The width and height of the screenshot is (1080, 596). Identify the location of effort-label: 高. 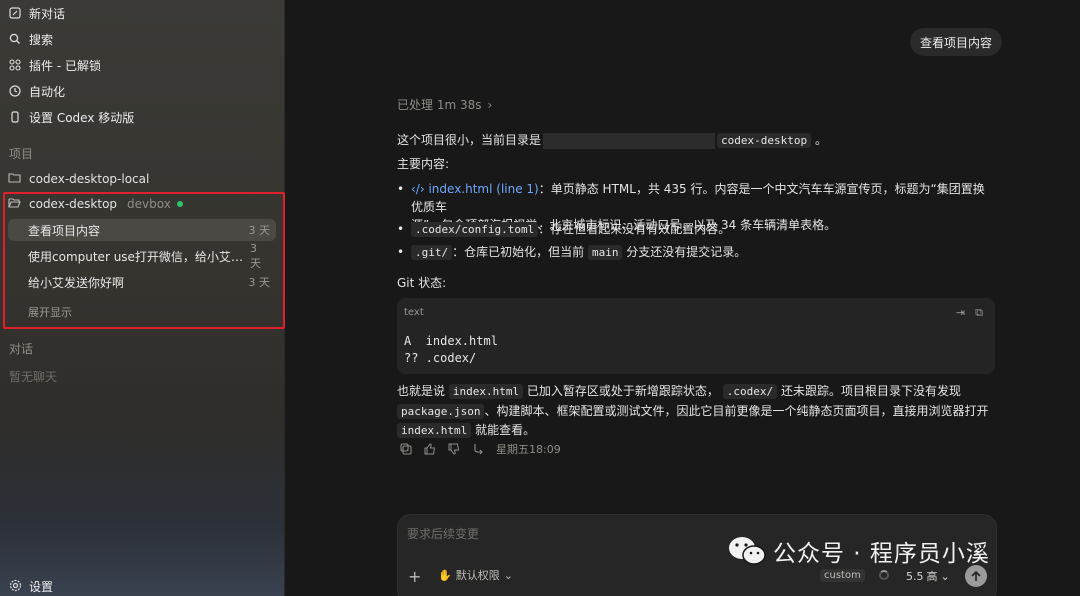
(932, 576).